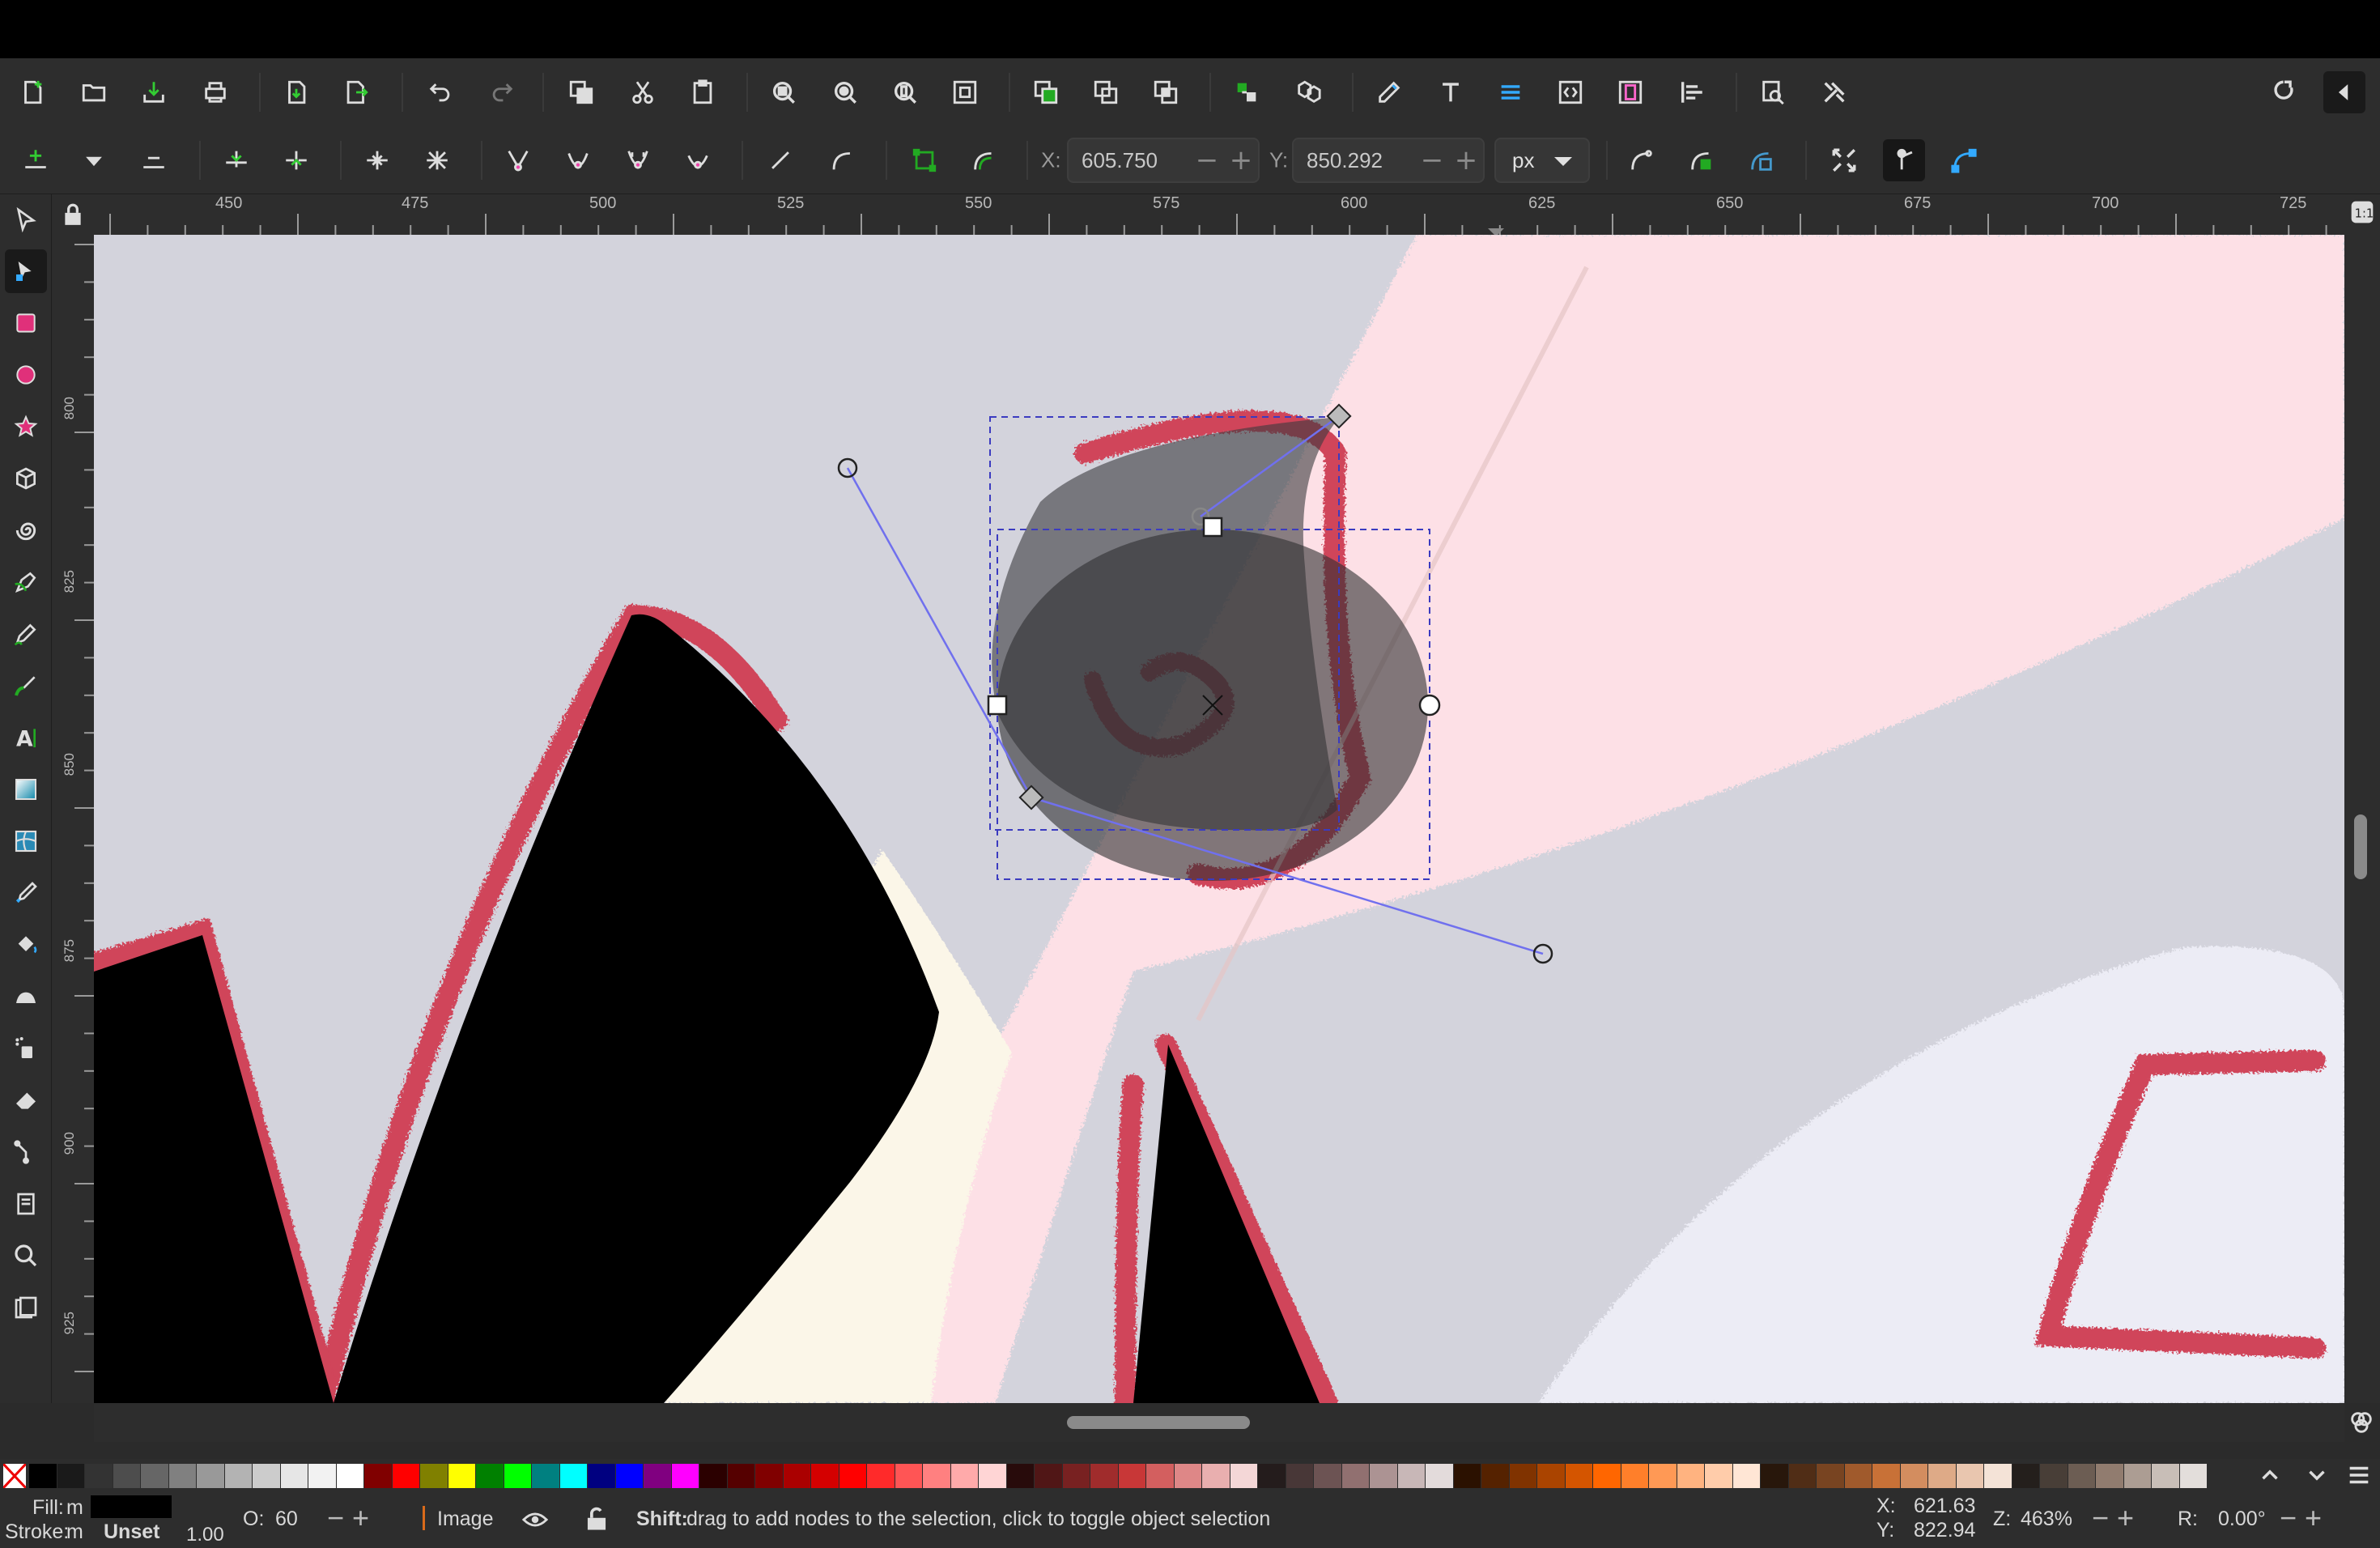  What do you see at coordinates (1702, 160) in the screenshot?
I see `clip-path-icon` at bounding box center [1702, 160].